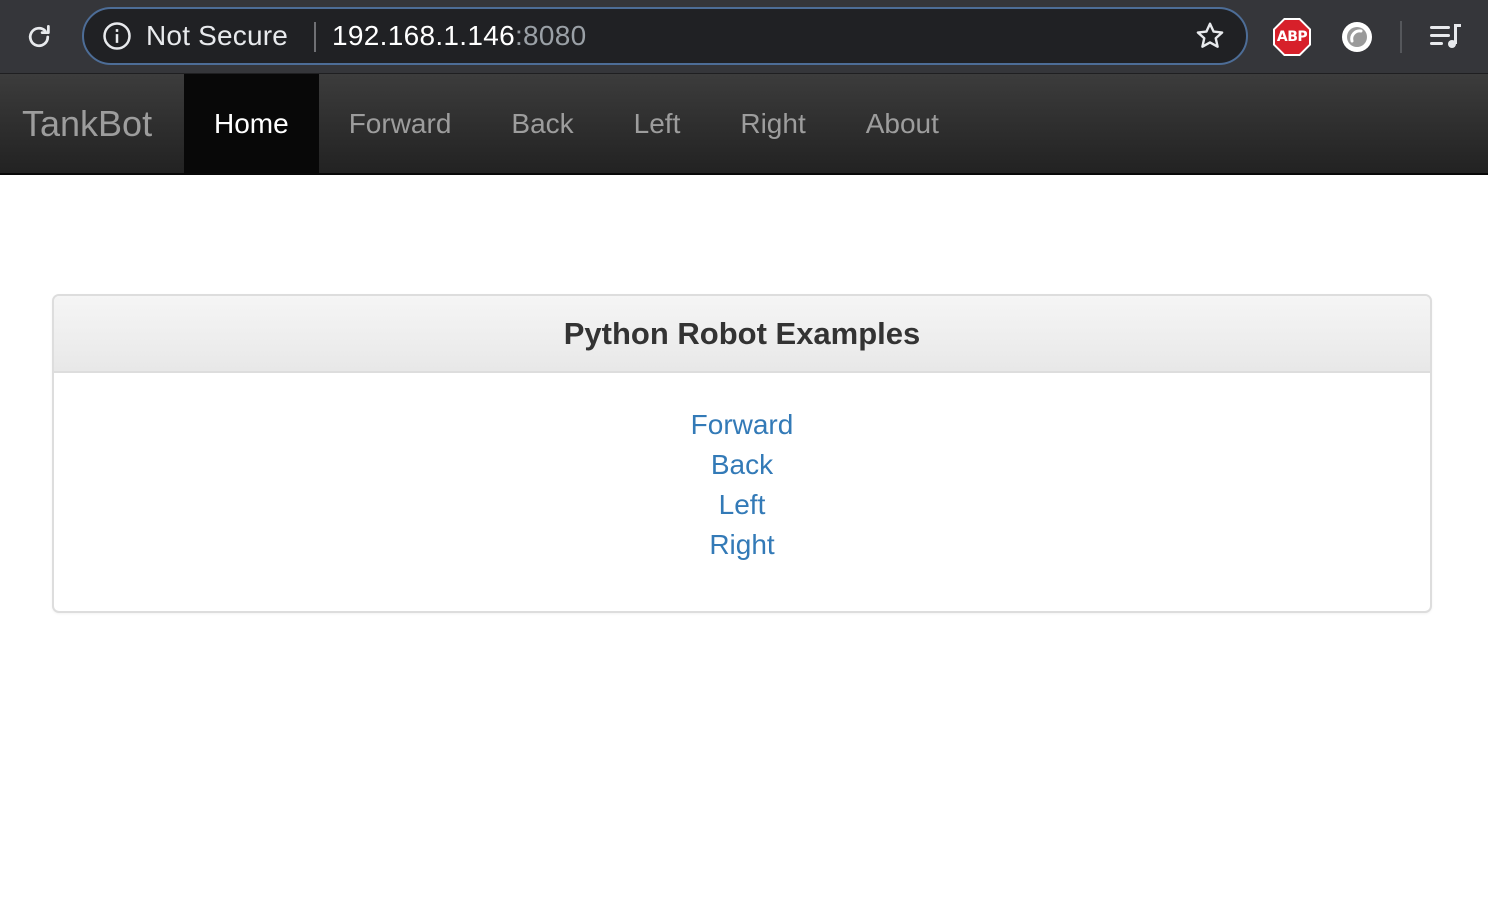 This screenshot has height=920, width=1488. I want to click on url-text: 192.168.1.146:8080, so click(459, 36).